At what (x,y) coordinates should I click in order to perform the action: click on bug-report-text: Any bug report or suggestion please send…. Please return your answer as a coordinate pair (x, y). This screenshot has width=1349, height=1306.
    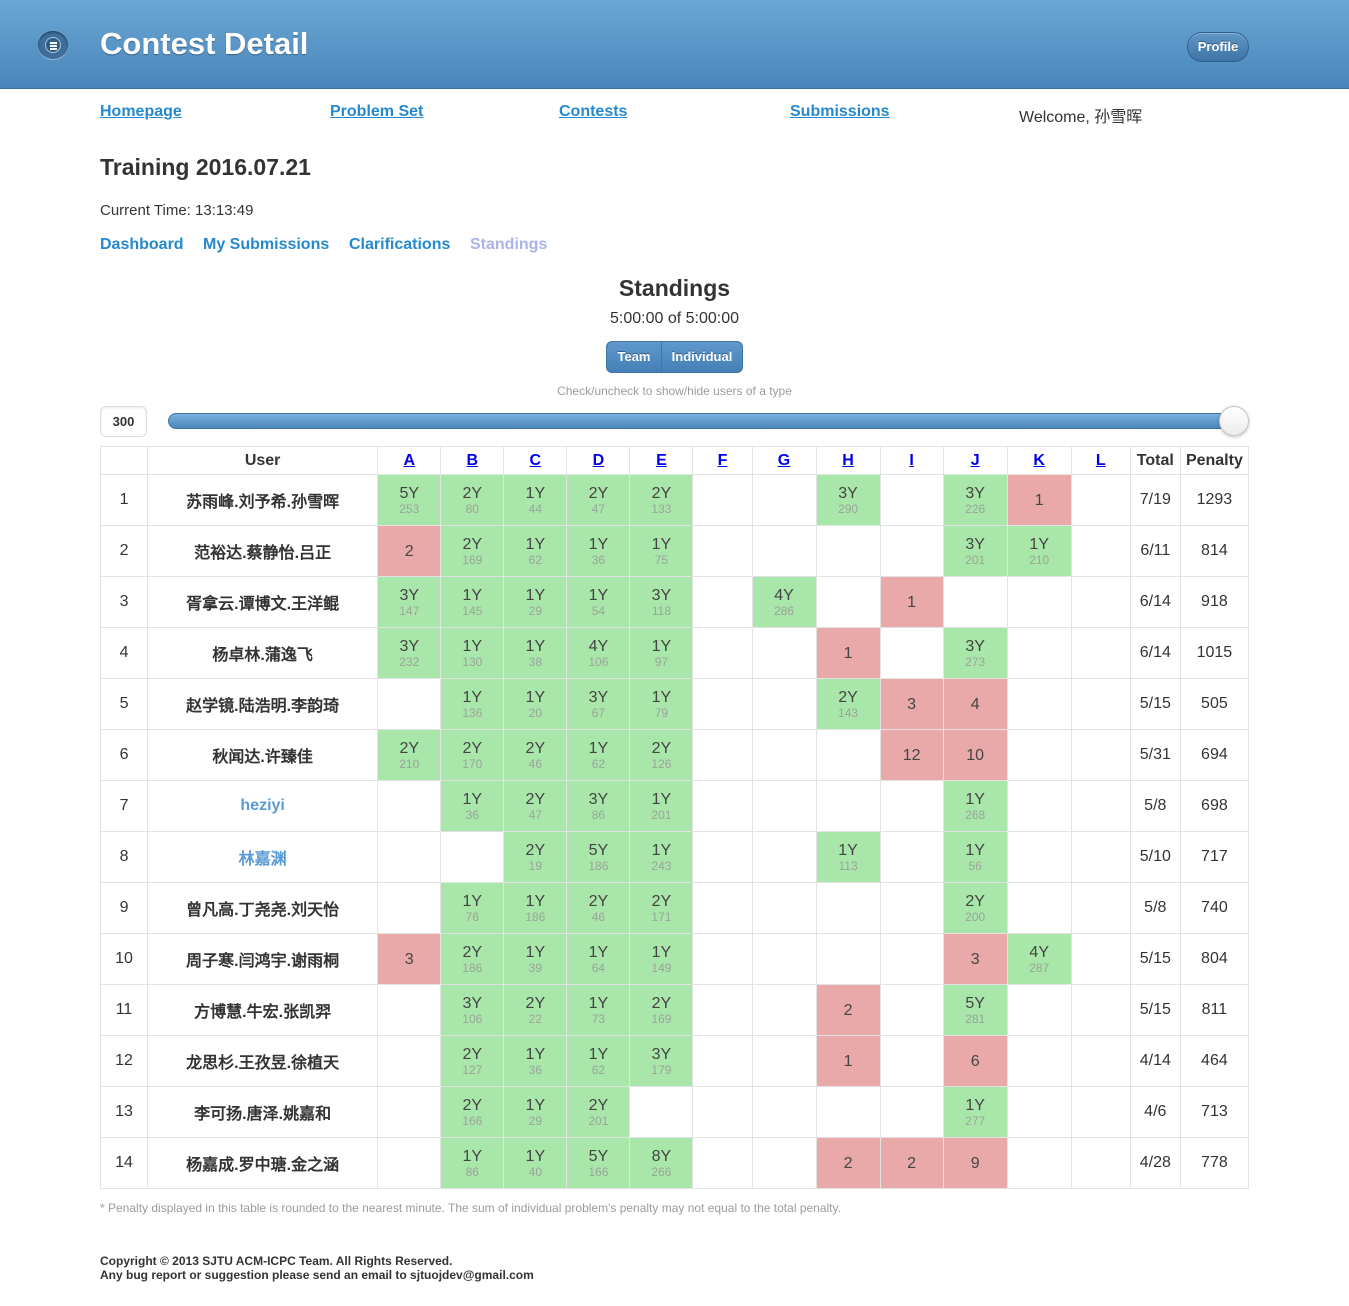
    Looking at the image, I should click on (317, 1275).